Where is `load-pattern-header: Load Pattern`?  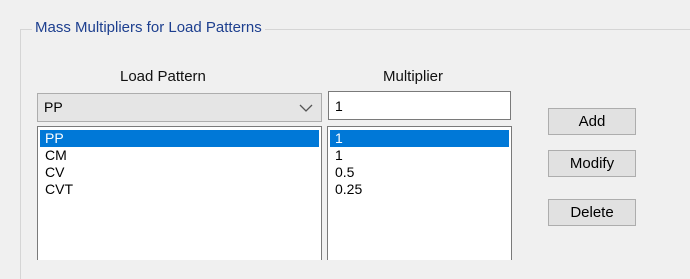 load-pattern-header: Load Pattern is located at coordinates (163, 76).